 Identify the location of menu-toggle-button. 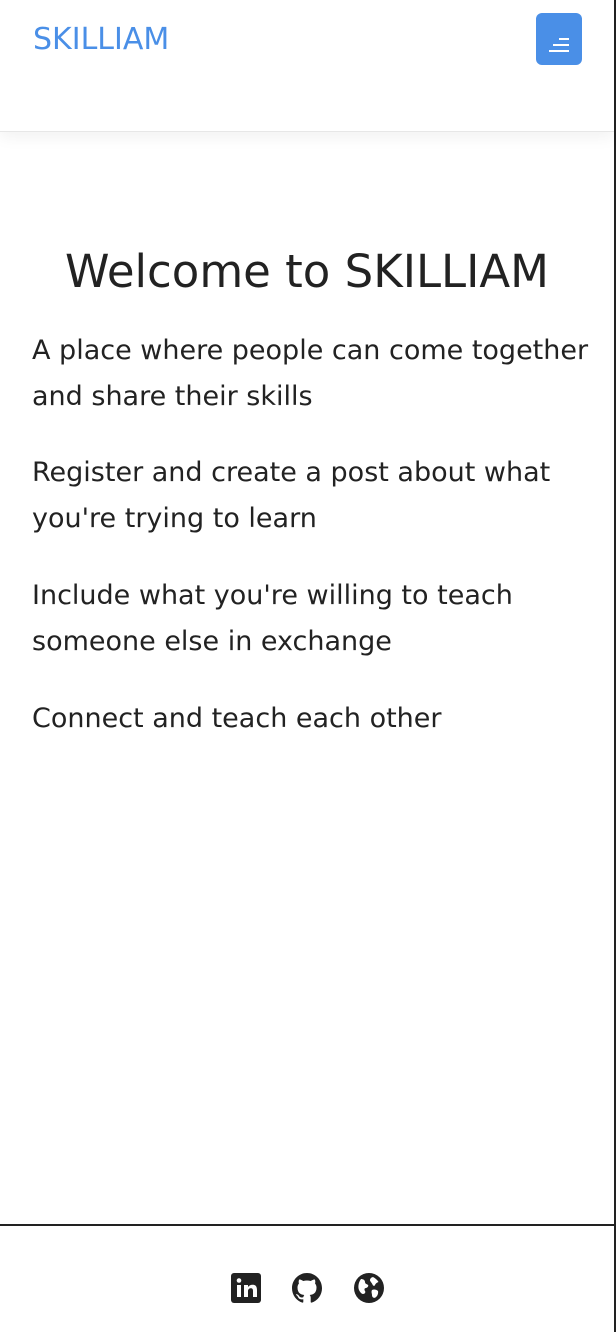
(559, 39).